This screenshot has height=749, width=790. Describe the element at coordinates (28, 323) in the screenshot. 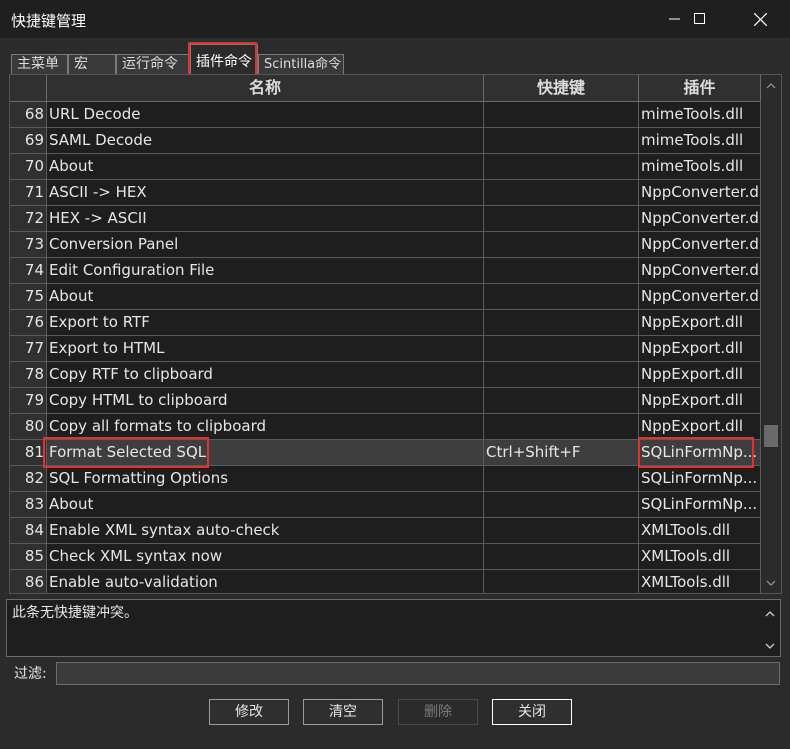

I see `row-number: 76` at that location.